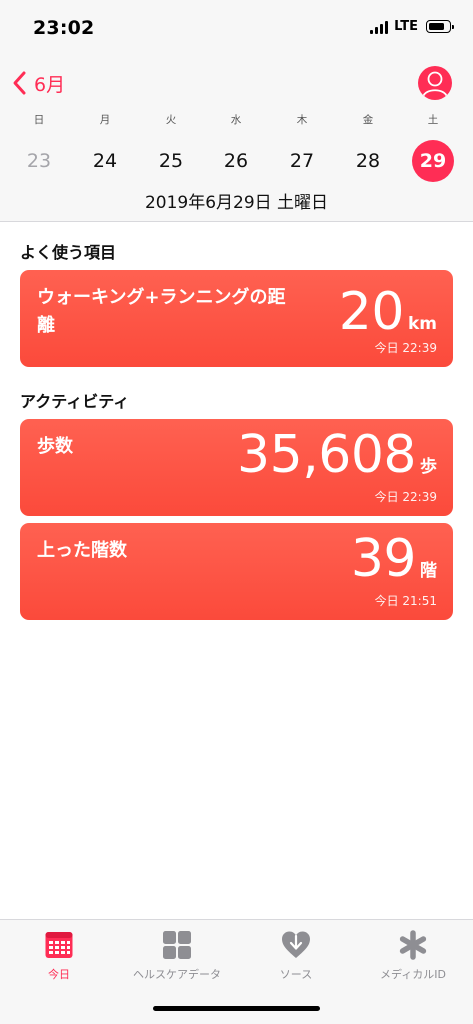  I want to click on distance-card: ウォーキング+ランニングの距離 20 km 今日 22:39, so click(236, 318).